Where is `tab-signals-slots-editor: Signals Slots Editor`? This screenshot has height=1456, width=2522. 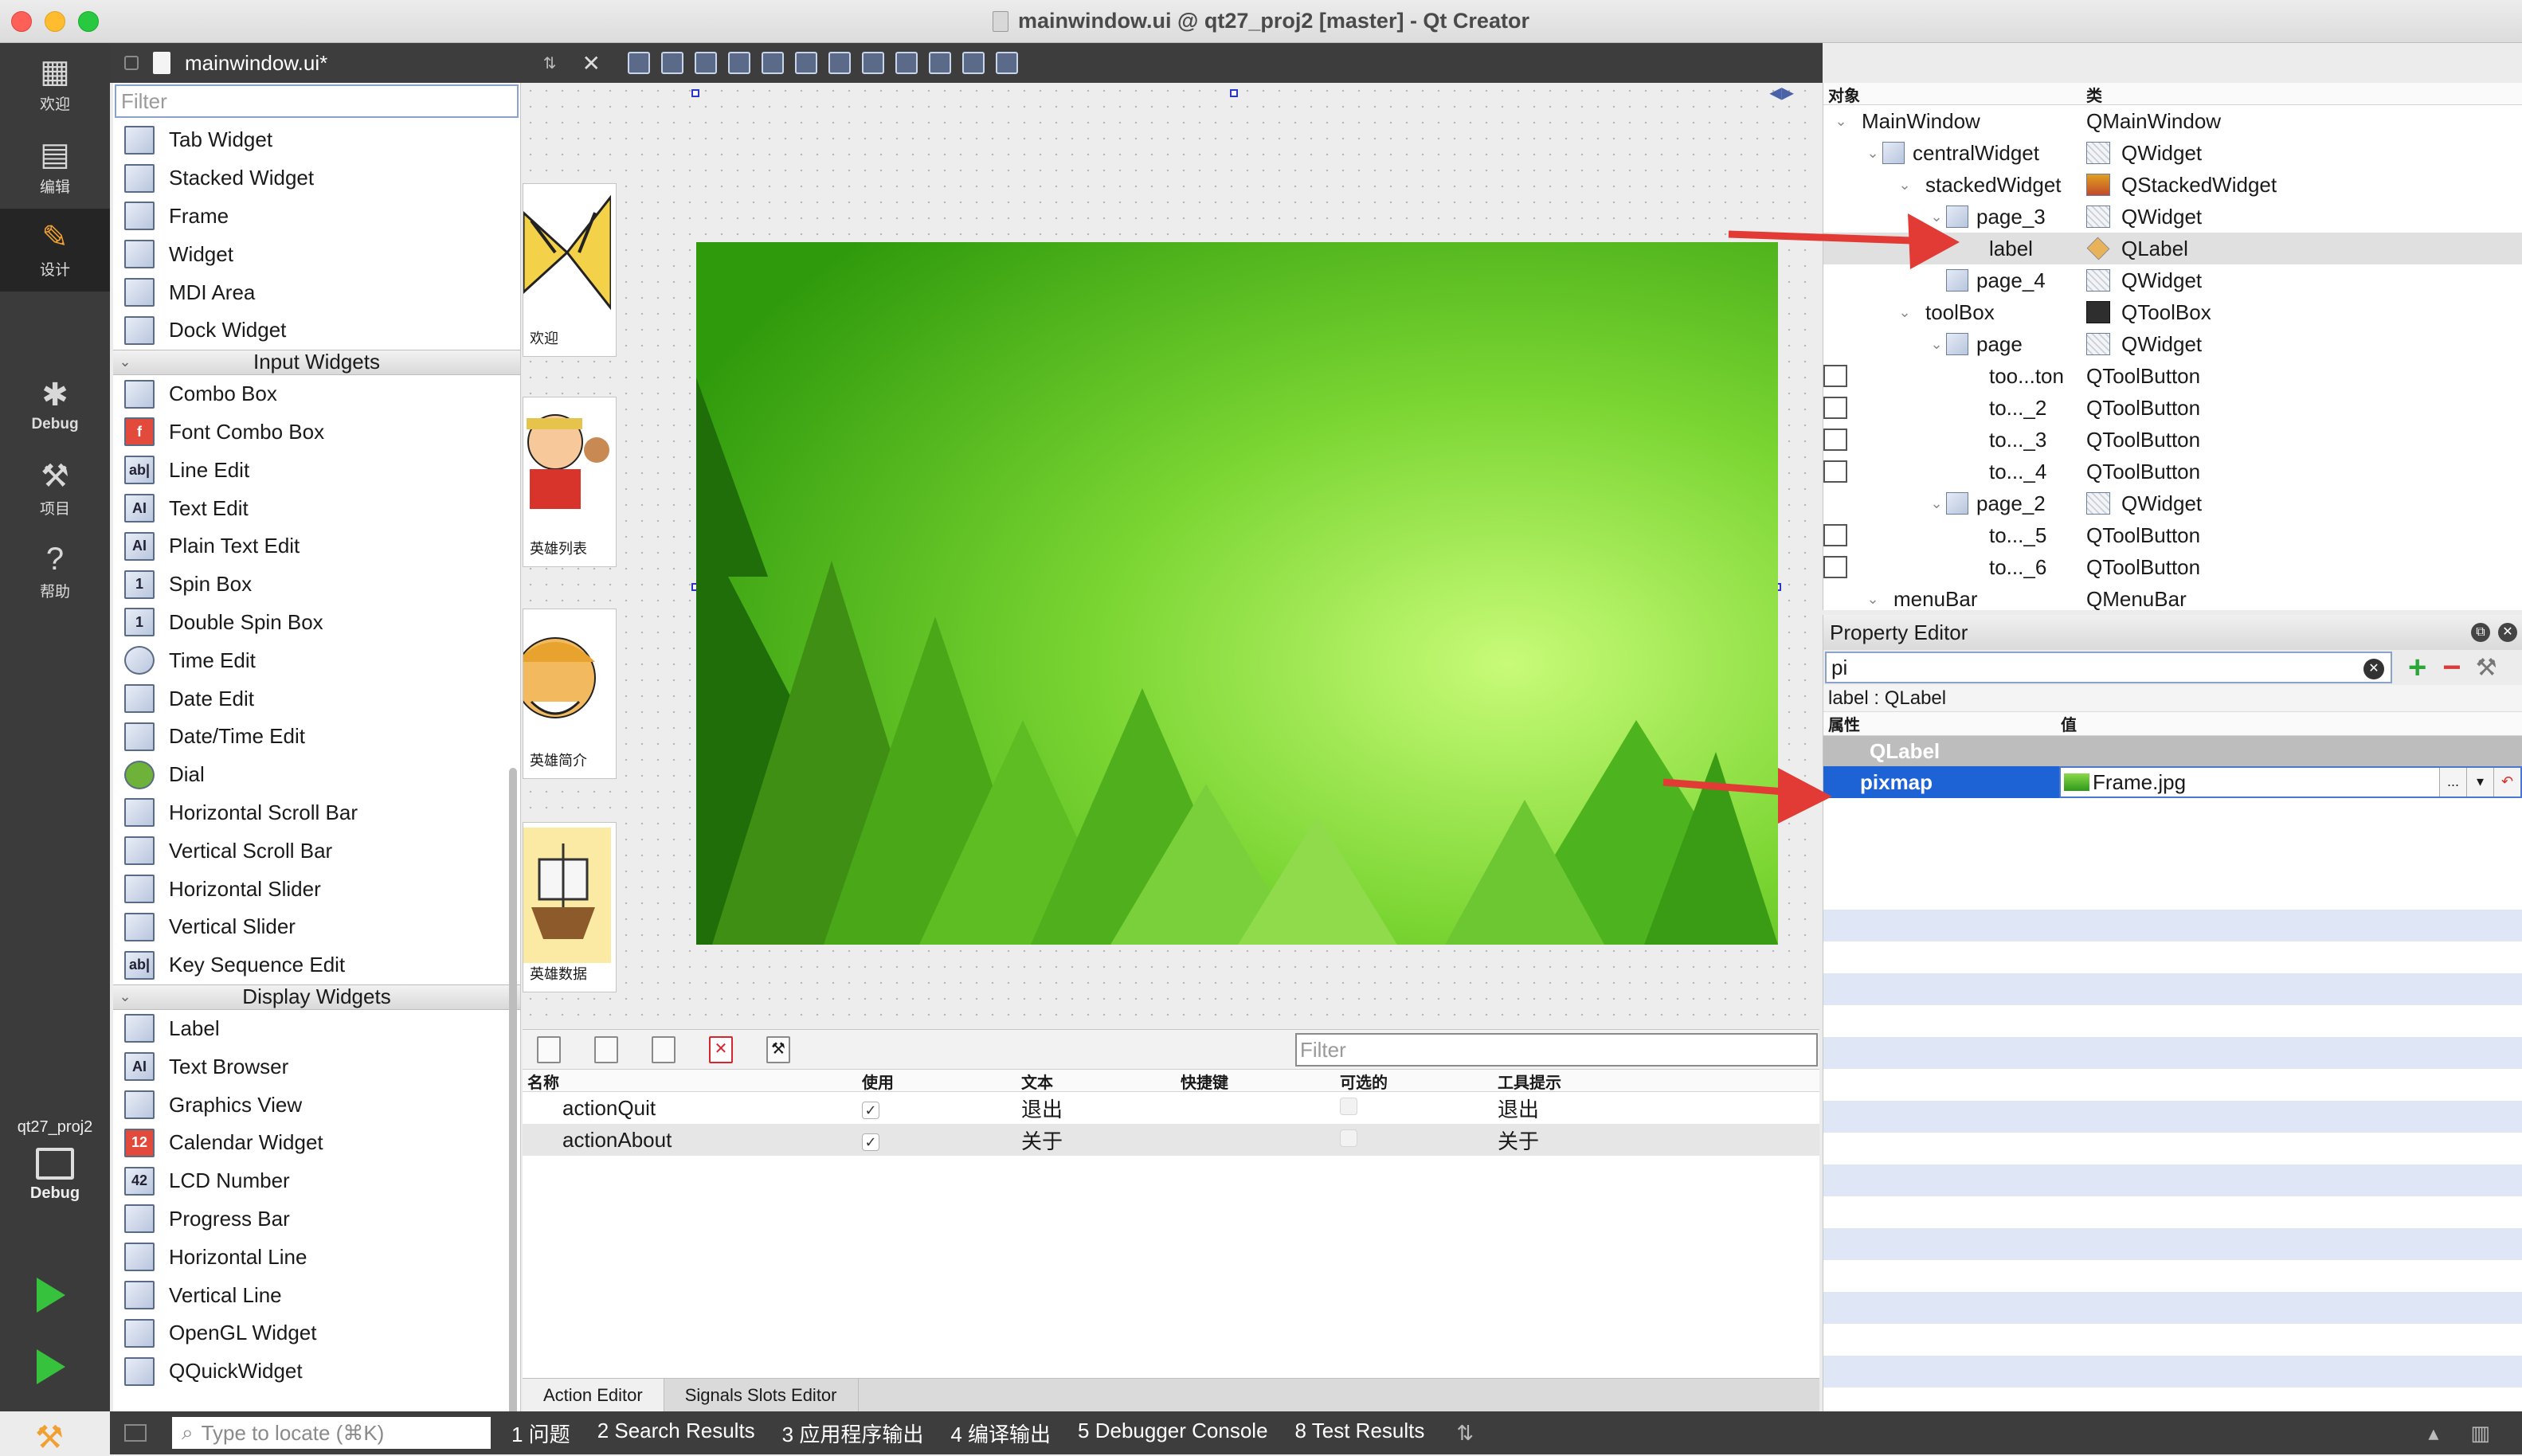 tab-signals-slots-editor: Signals Slots Editor is located at coordinates (761, 1395).